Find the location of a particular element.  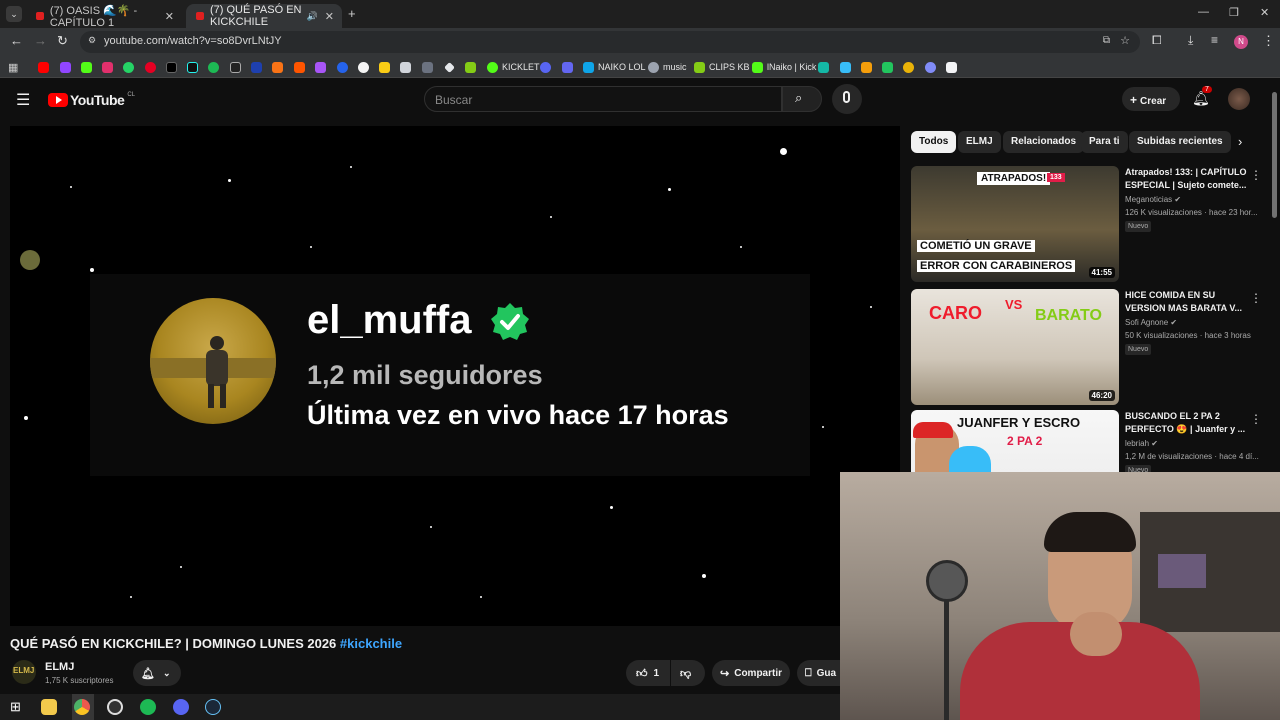

downloads-icon: ⤓ is located at coordinates (1190, 40).